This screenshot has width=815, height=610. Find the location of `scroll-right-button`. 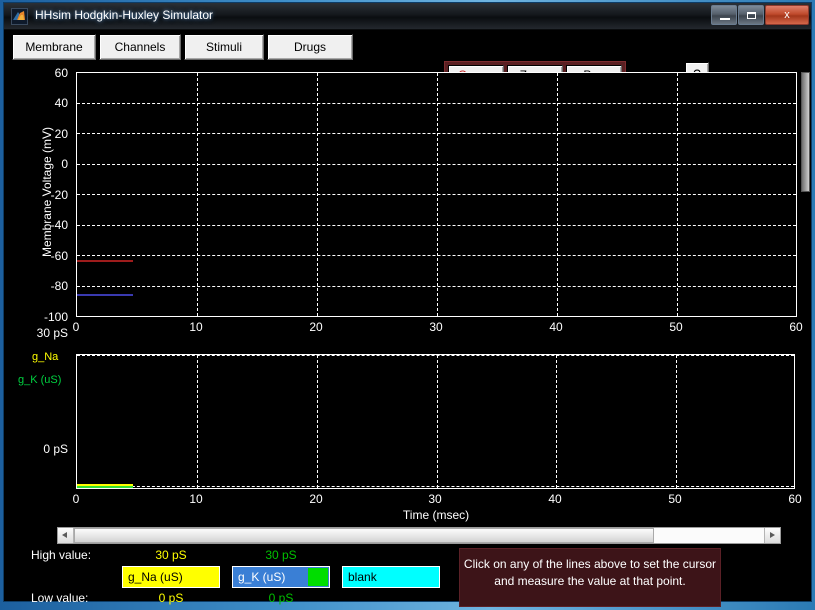

scroll-right-button is located at coordinates (772, 535).